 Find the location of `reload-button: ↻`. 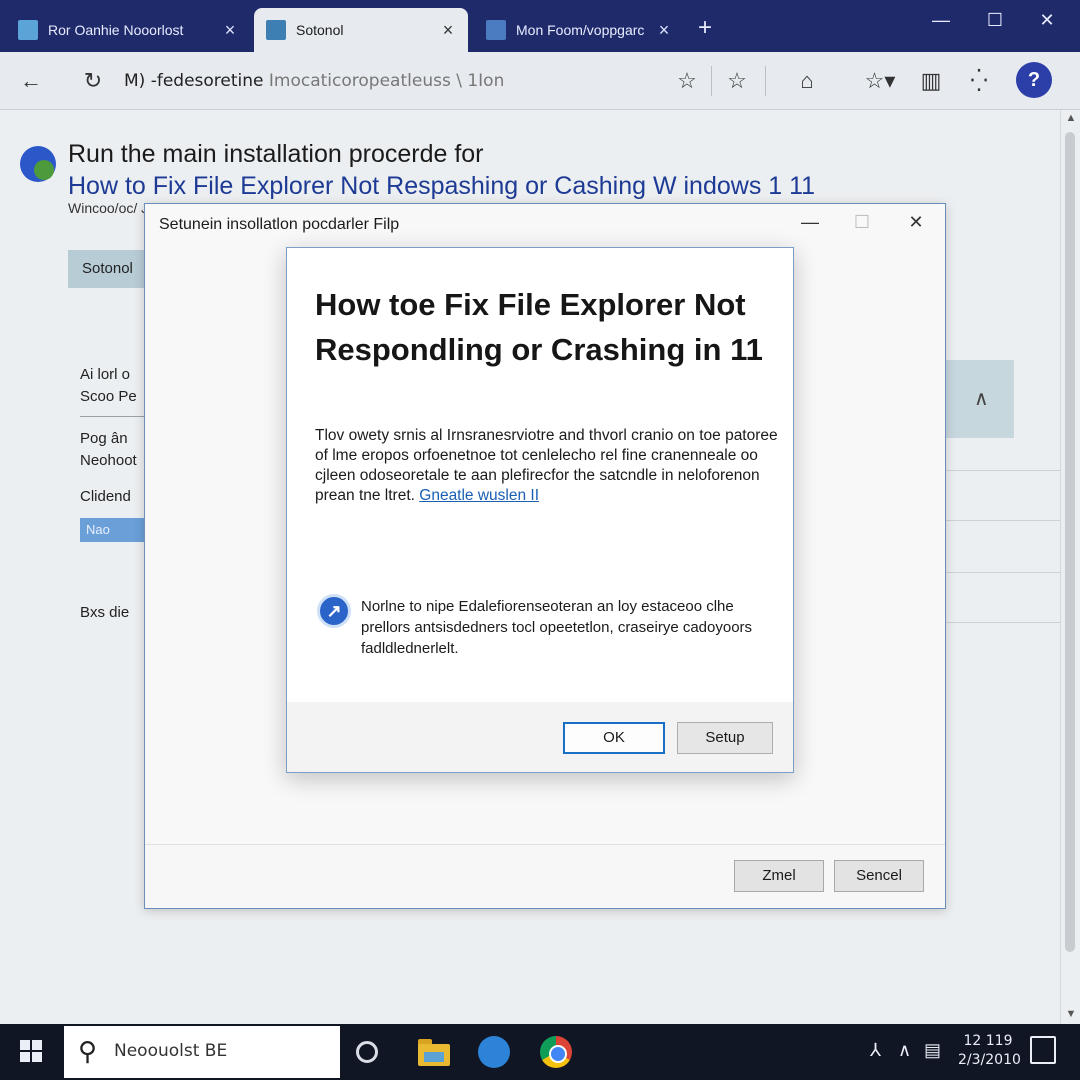

reload-button: ↻ is located at coordinates (93, 81).